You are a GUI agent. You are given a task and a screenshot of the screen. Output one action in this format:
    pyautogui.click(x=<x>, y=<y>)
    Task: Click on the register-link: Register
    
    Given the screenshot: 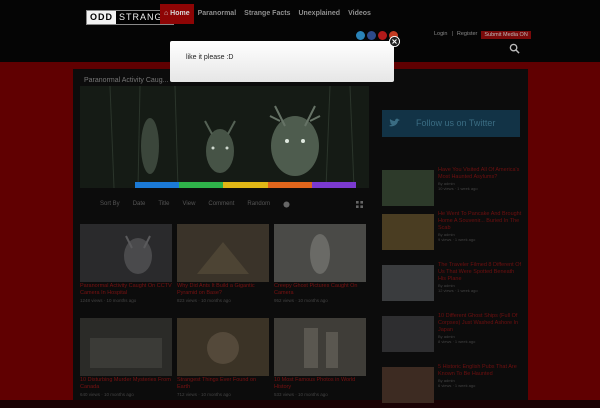 What is the action you would take?
    pyautogui.click(x=467, y=35)
    